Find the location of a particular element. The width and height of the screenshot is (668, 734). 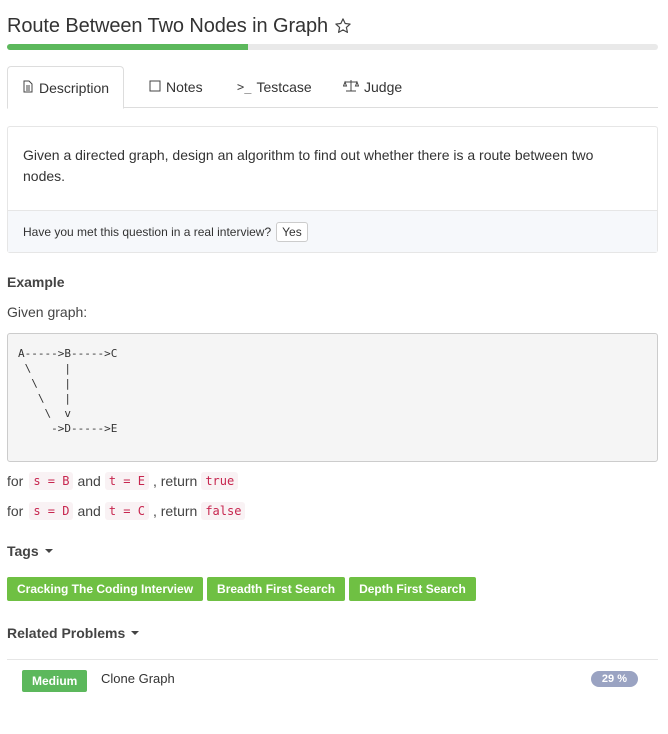

example-case-1: for s = B and t = E , return true is located at coordinates (124, 481).